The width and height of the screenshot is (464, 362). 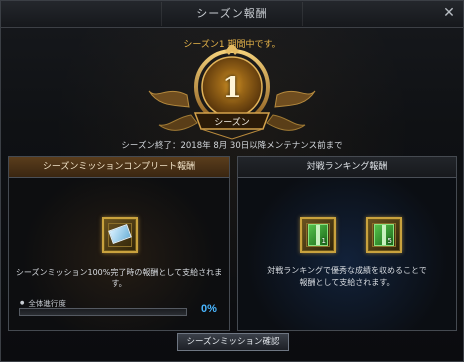 What do you see at coordinates (119, 167) in the screenshot?
I see `mission-panel-header: シーズンミッションコンプリート報酬` at bounding box center [119, 167].